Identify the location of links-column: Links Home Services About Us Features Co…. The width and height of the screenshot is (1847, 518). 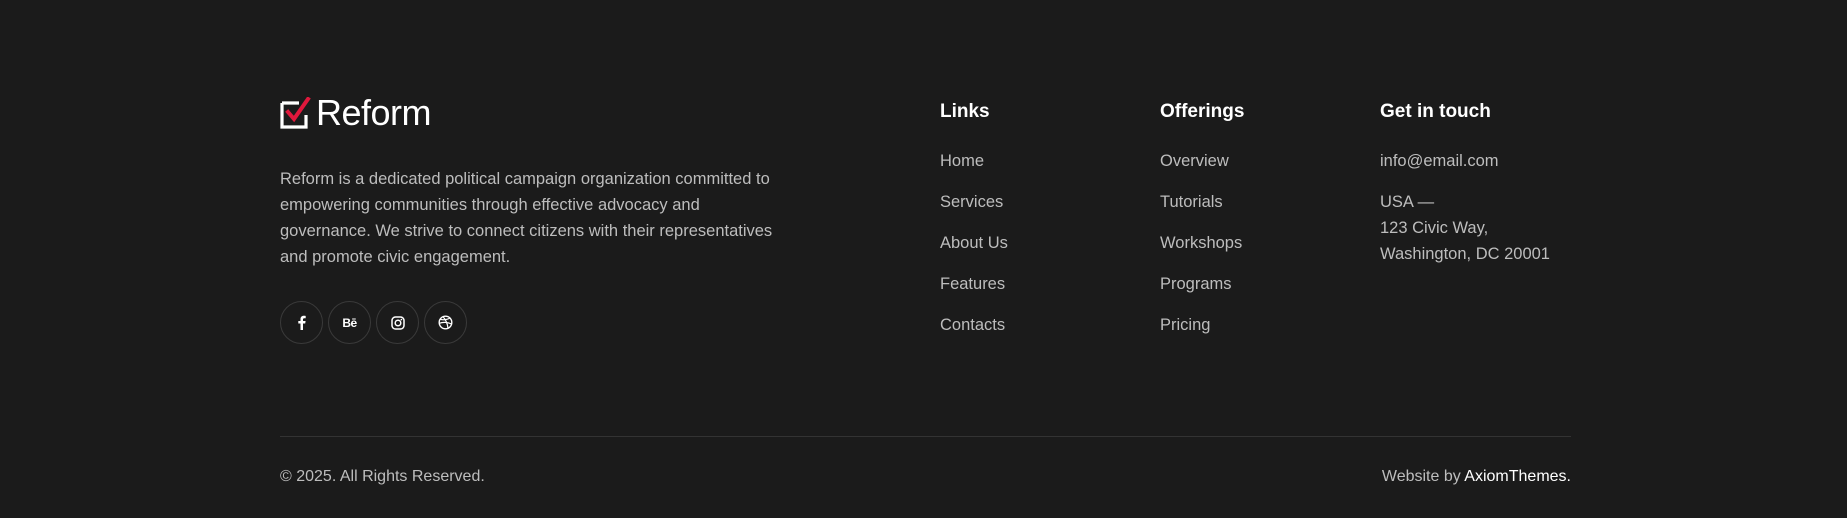
(974, 228).